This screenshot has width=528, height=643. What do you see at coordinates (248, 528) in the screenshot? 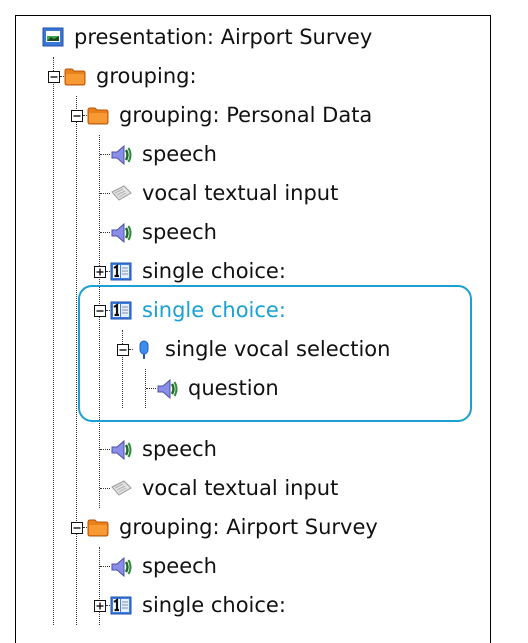
I see `tree-item: grouping: Airport Survey` at bounding box center [248, 528].